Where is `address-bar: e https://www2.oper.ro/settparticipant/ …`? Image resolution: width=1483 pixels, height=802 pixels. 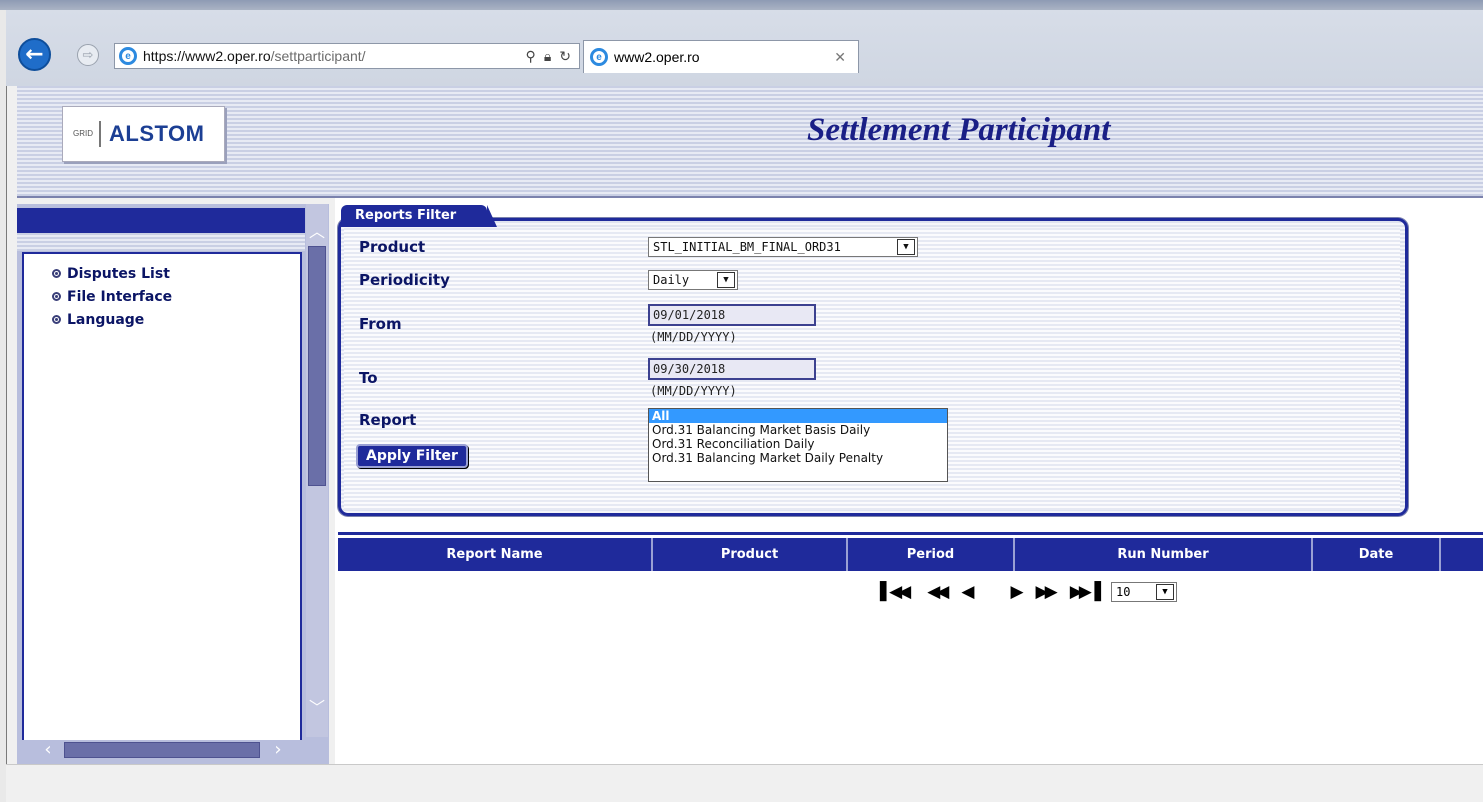 address-bar: e https://www2.oper.ro/settparticipant/ … is located at coordinates (347, 56).